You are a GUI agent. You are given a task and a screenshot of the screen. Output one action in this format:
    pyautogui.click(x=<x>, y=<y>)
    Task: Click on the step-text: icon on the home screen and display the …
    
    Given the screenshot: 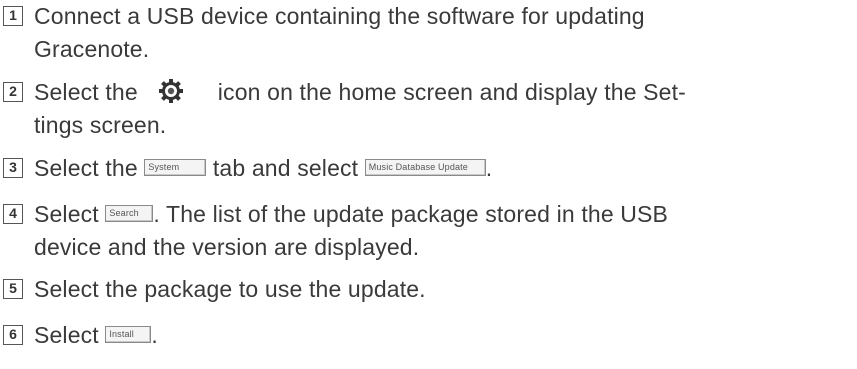 What is the action you would take?
    pyautogui.click(x=451, y=92)
    